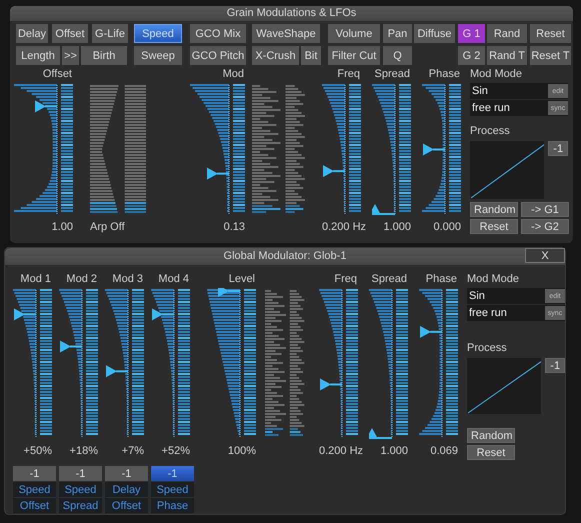 Image resolution: width=581 pixels, height=523 pixels. I want to click on parameter-button: GCO Pitch, so click(218, 55).